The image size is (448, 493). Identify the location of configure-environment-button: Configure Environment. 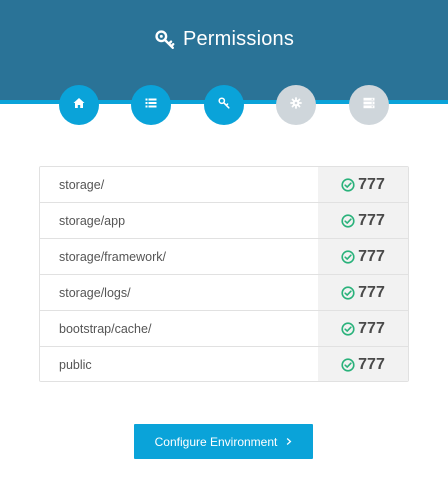
(223, 441).